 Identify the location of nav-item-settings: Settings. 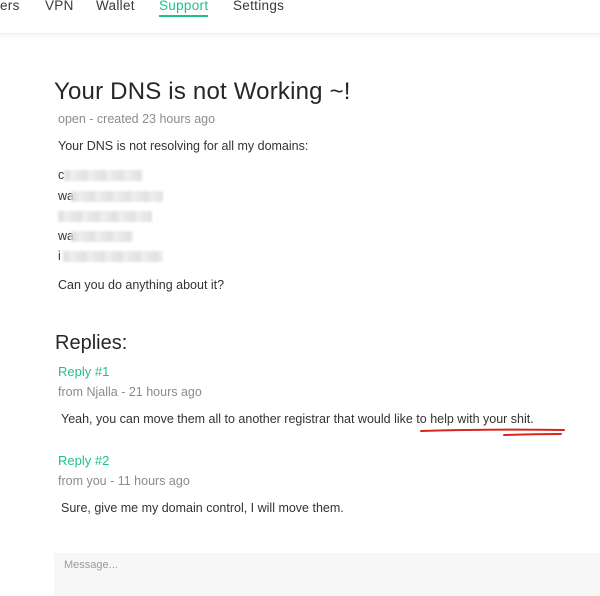
(258, 6).